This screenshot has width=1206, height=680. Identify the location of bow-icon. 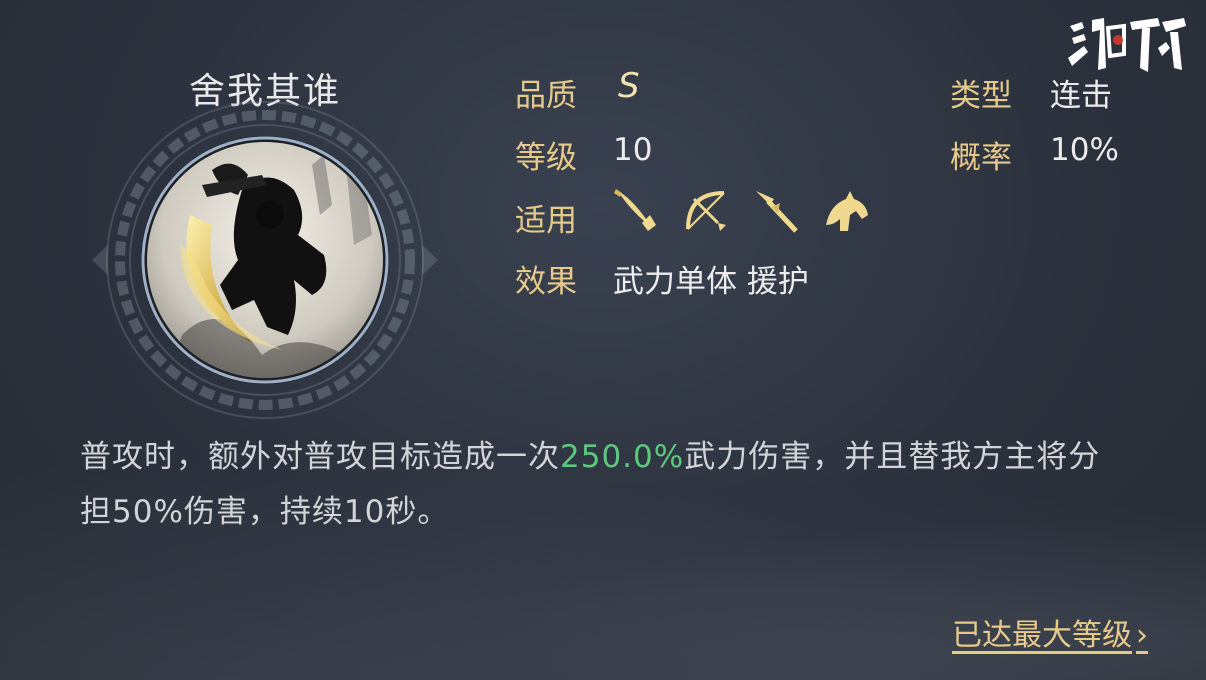
(706, 211).